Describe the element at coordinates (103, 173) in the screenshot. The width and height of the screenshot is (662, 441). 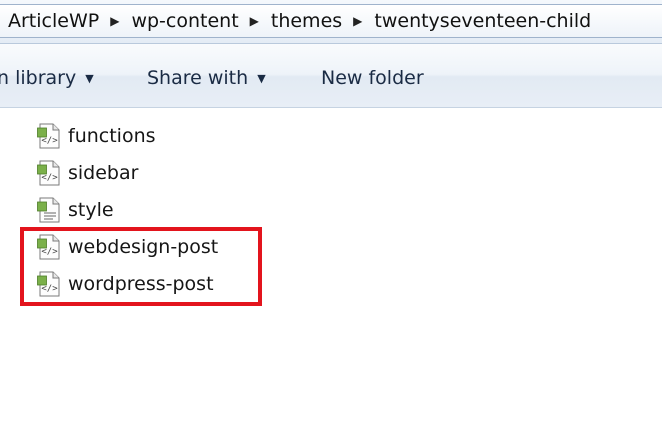
I see `file-name: sidebar` at that location.